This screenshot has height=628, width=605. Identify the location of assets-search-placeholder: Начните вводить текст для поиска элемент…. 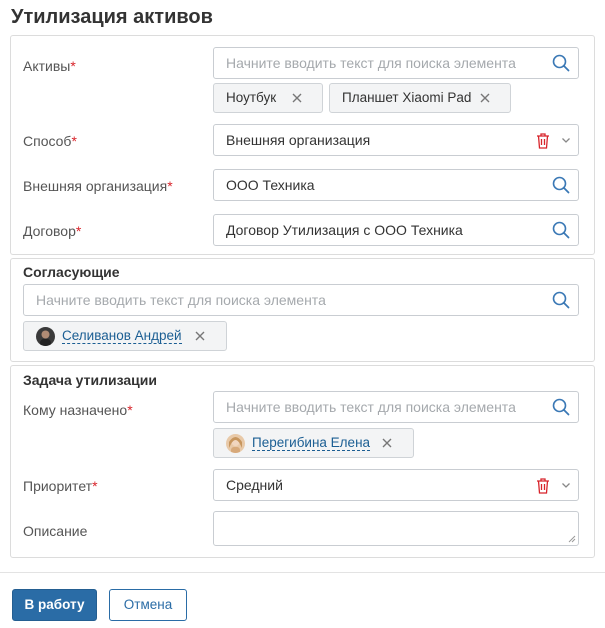
(371, 63).